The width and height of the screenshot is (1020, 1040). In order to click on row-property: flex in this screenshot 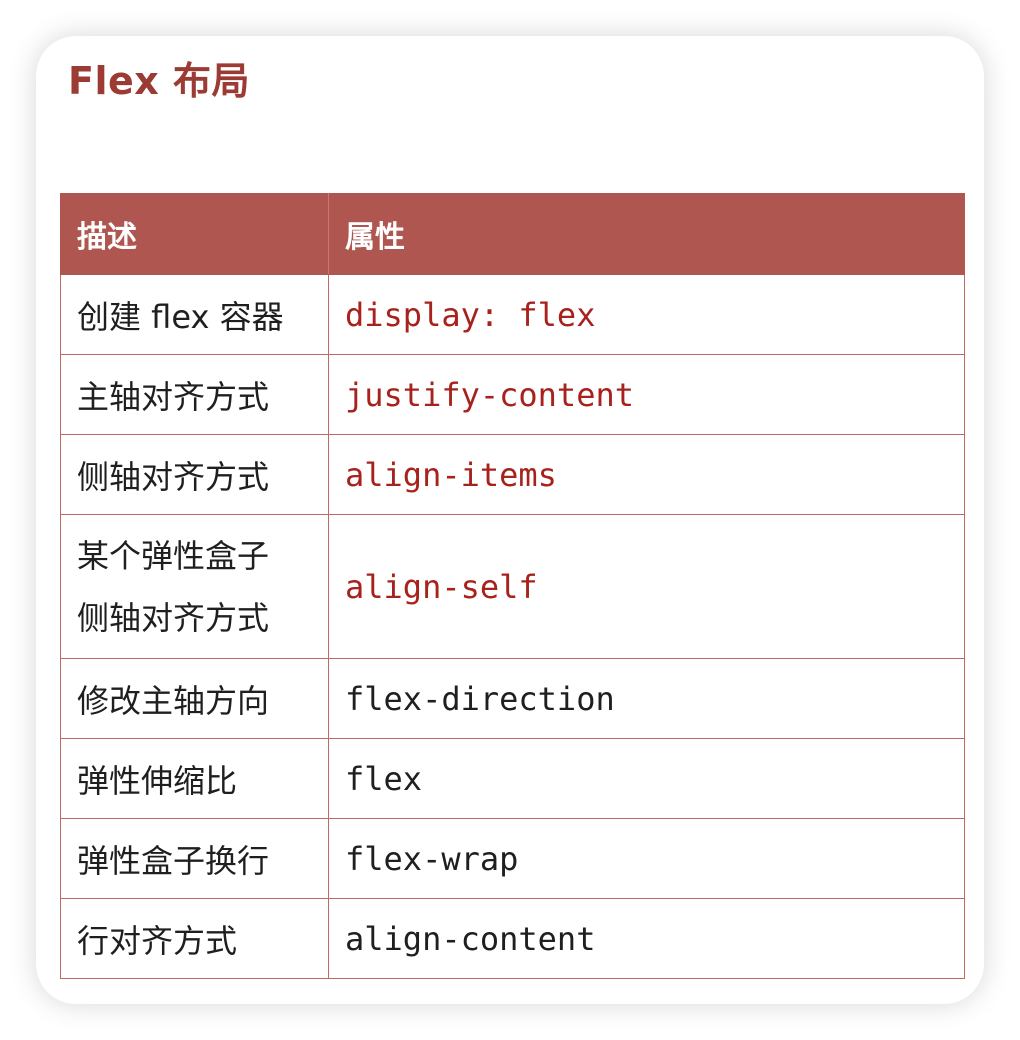, I will do `click(646, 778)`.